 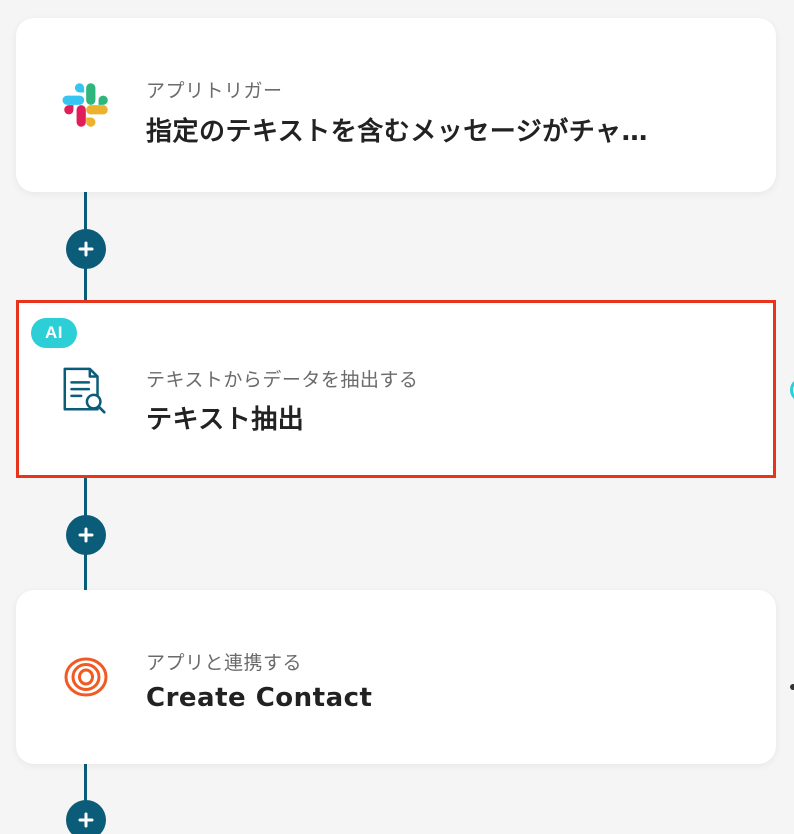 I want to click on step-type-label: アプリと連携する, so click(x=224, y=663).